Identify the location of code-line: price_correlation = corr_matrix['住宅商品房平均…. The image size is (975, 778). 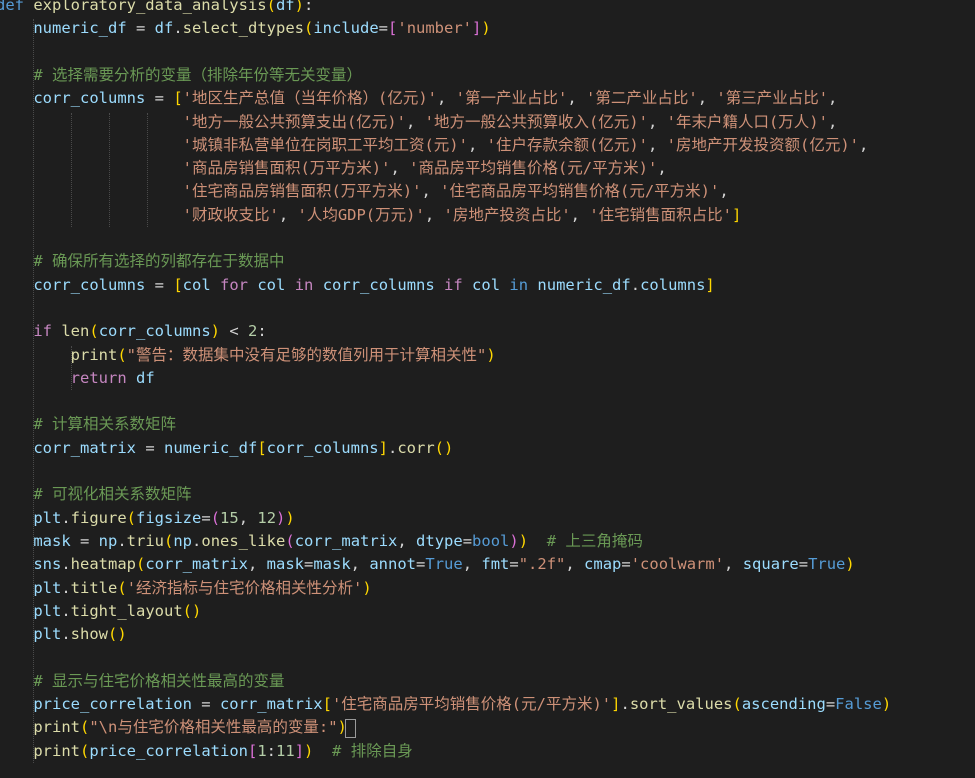
(445, 704).